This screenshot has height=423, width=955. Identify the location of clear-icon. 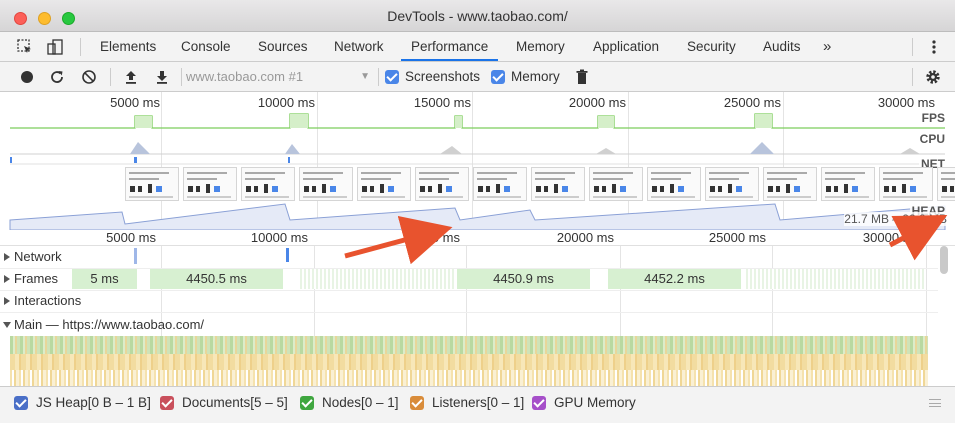
(89, 77).